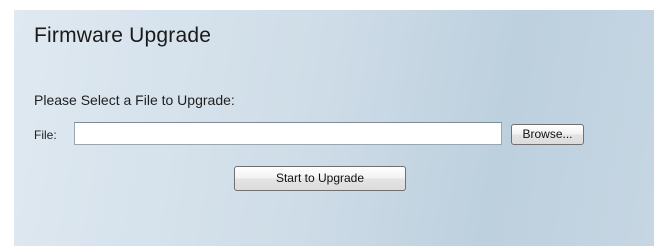  What do you see at coordinates (123, 35) in the screenshot?
I see `page-title: Firmware Upgrade` at bounding box center [123, 35].